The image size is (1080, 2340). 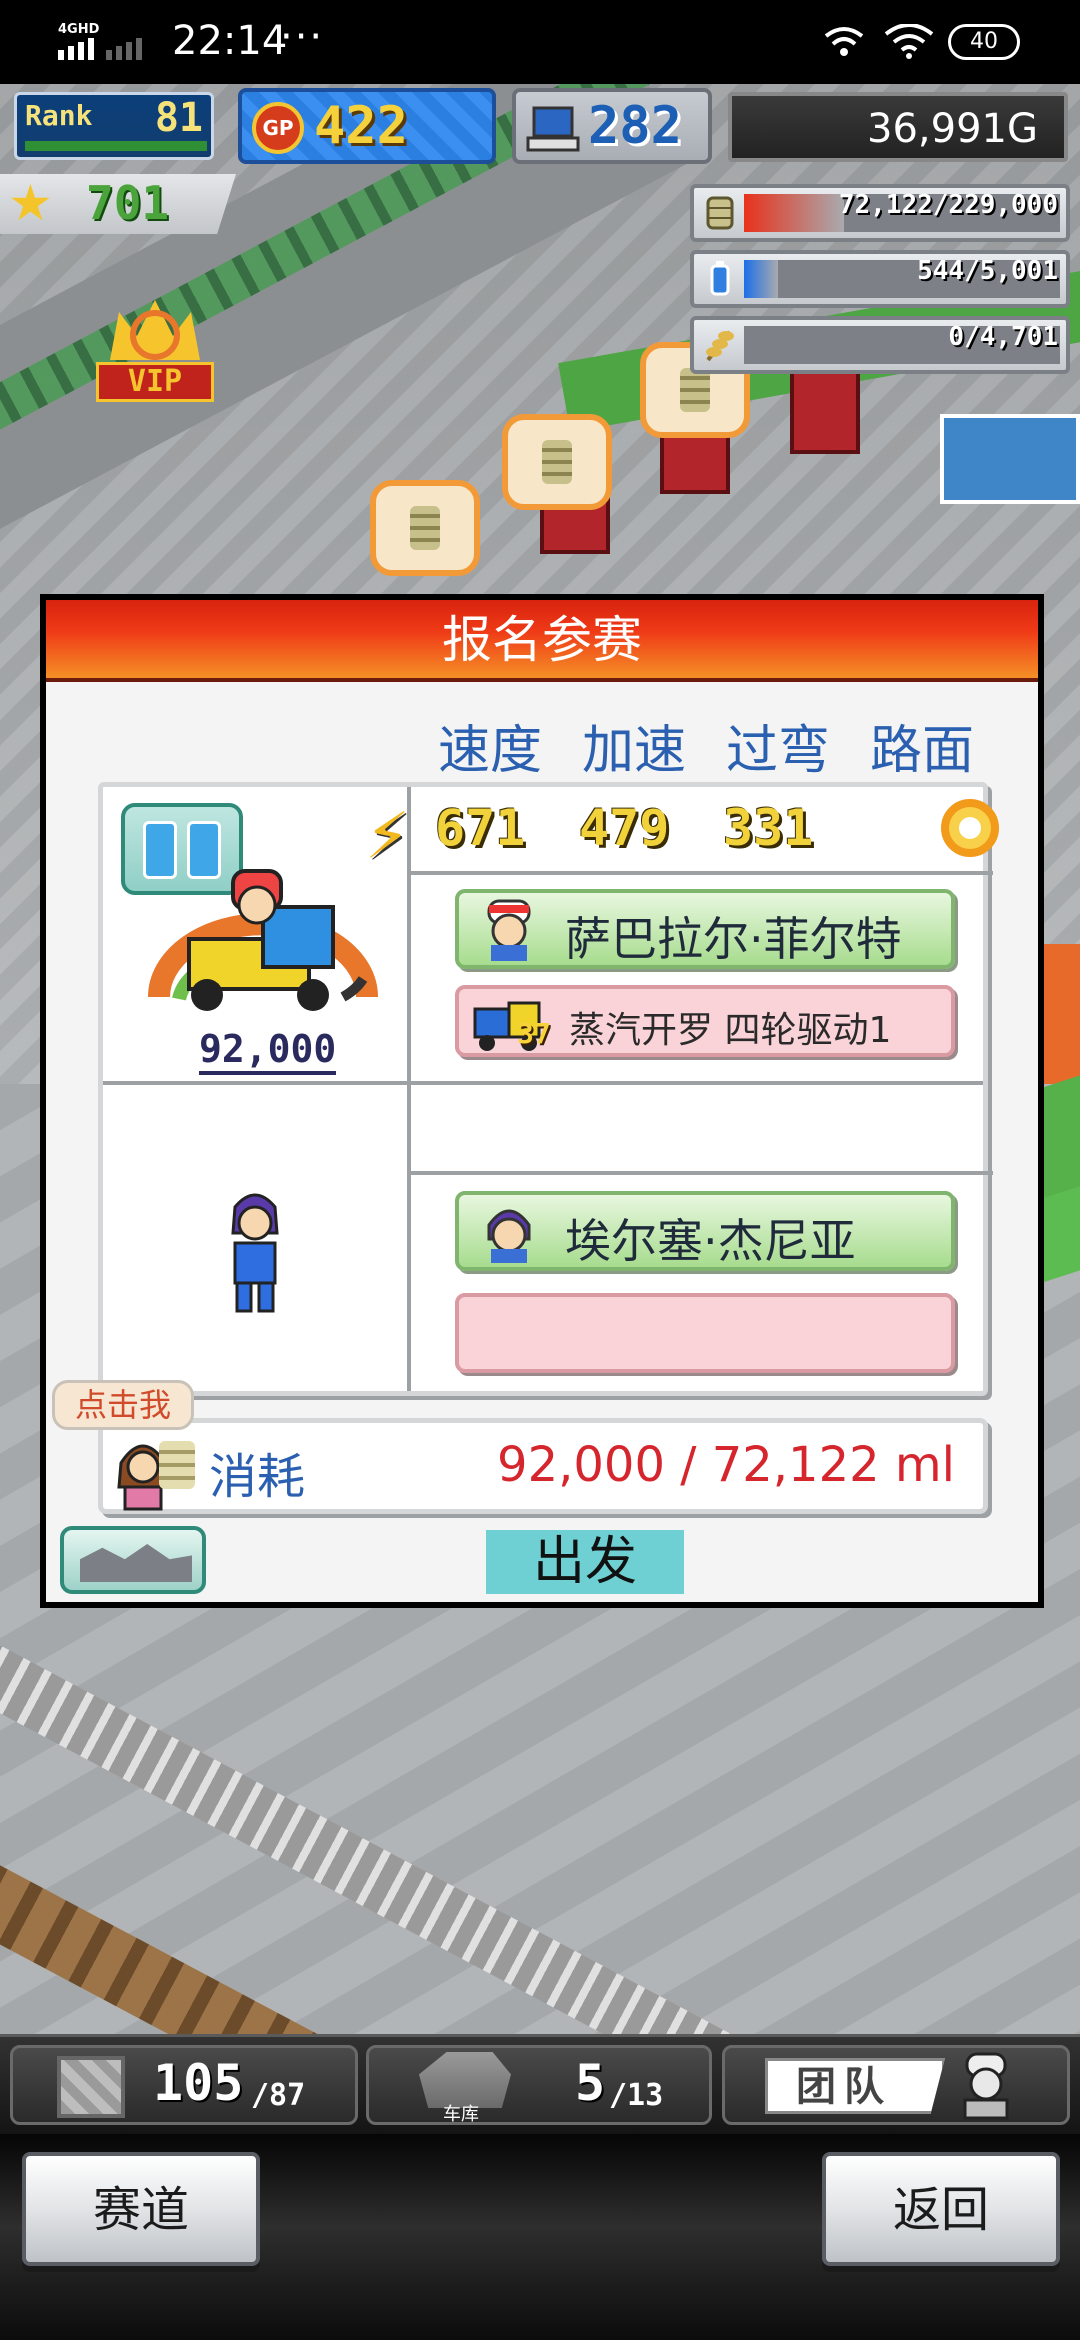 What do you see at coordinates (114, 126) in the screenshot?
I see `rank-display: Rank 81` at bounding box center [114, 126].